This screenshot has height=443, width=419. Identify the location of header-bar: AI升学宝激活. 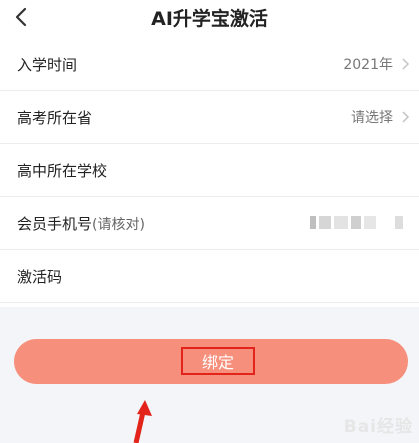
(209, 18).